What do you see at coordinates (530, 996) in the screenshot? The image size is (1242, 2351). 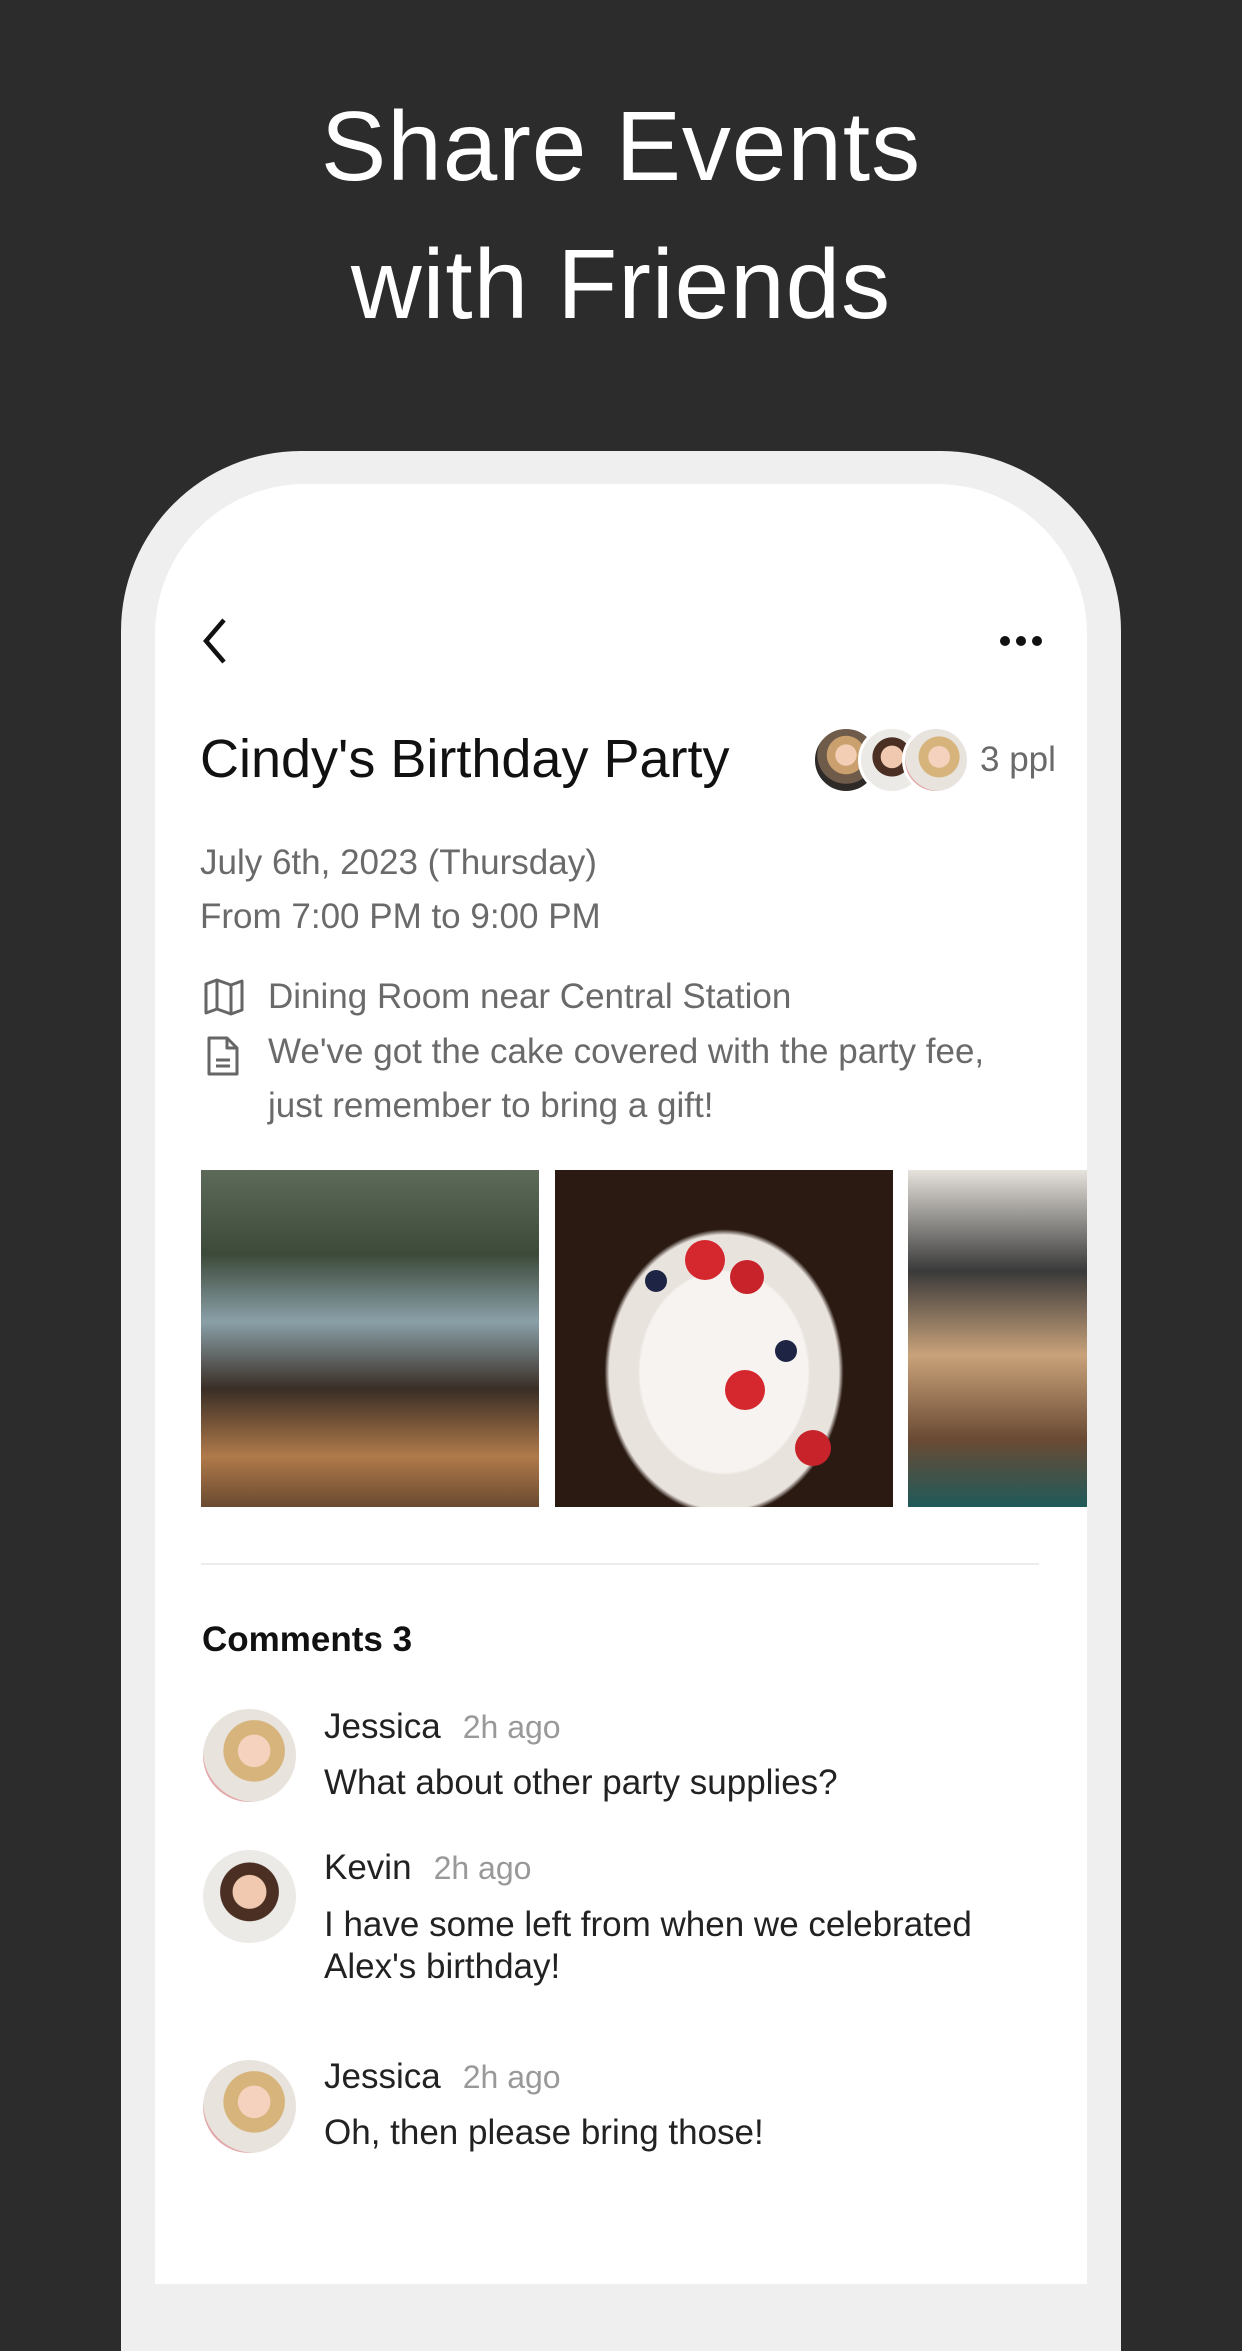 I see `event-location: Dining Room near Central Station` at bounding box center [530, 996].